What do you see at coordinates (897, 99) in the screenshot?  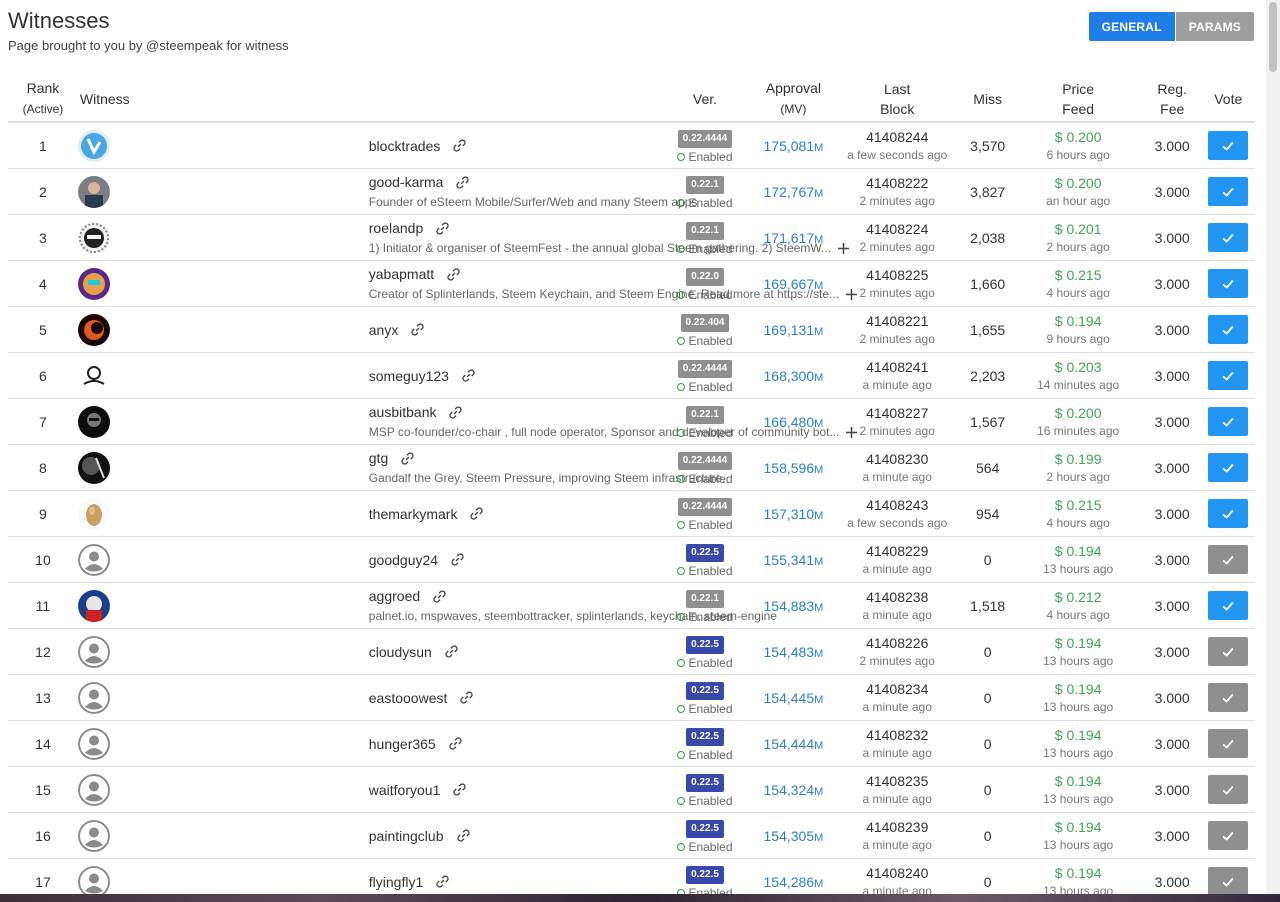 I see `header-last-block: Last Block` at bounding box center [897, 99].